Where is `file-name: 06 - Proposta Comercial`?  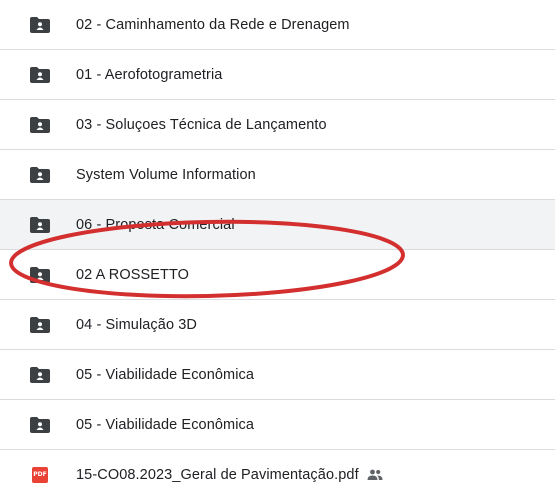
file-name: 06 - Proposta Comercial is located at coordinates (155, 224).